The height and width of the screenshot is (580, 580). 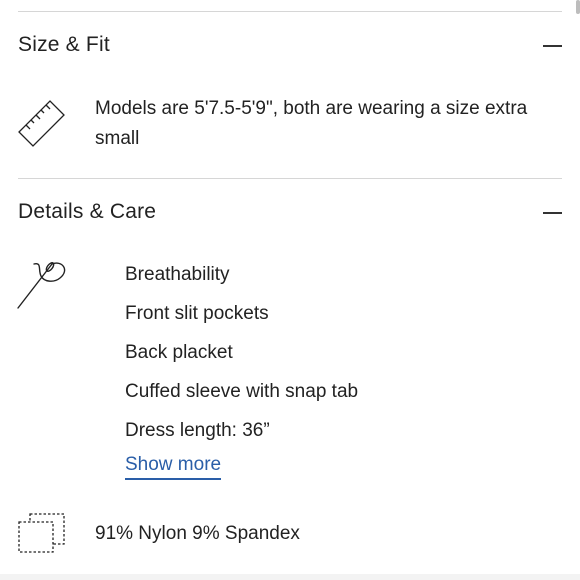 I want to click on material-text: 91% Nylon 9% Spandex, so click(x=197, y=533).